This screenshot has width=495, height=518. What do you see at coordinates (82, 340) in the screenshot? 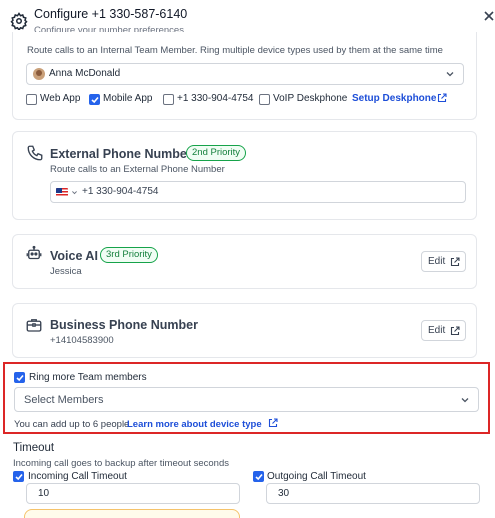
I see `business-phone-number: +14104583900` at bounding box center [82, 340].